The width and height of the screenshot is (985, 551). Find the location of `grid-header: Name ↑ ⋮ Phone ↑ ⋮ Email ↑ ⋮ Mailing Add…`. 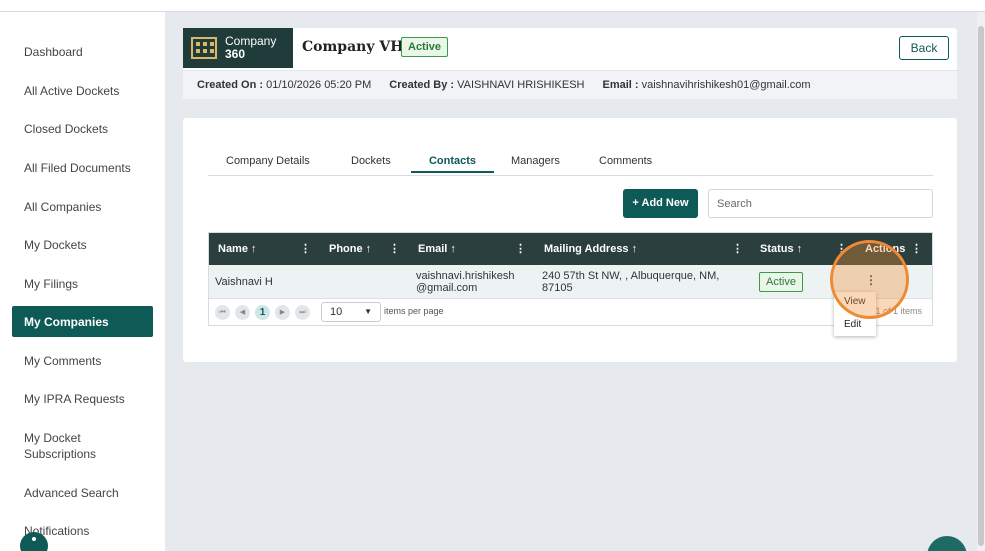

grid-header: Name ↑ ⋮ Phone ↑ ⋮ Email ↑ ⋮ Mailing Add… is located at coordinates (570, 249).